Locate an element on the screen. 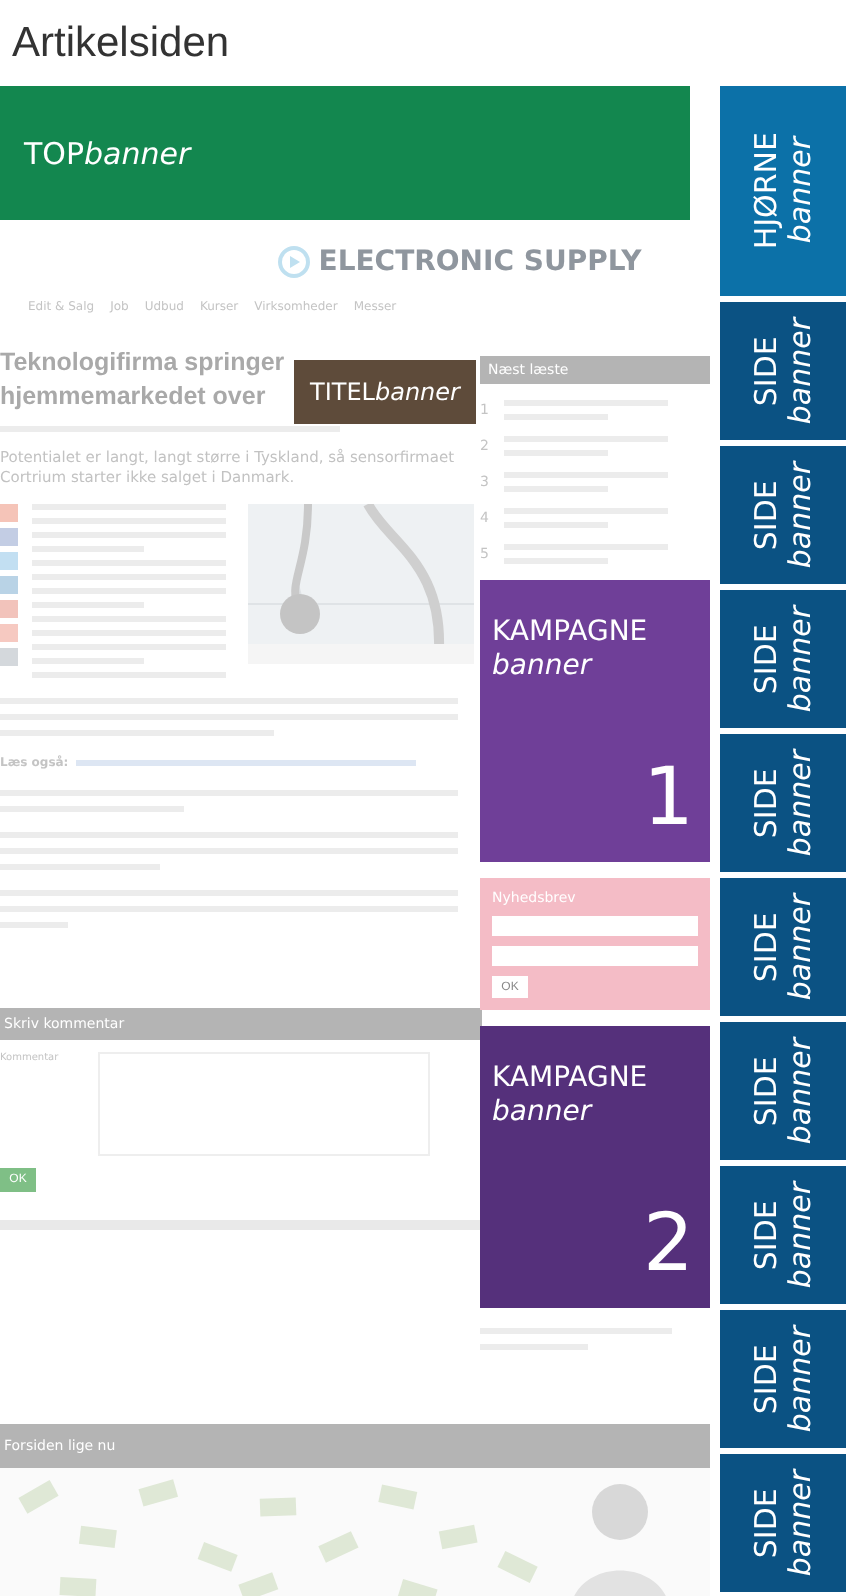 Image resolution: width=846 pixels, height=1596 pixels. campaign-banner: KAMPAGNE banner 1 is located at coordinates (595, 721).